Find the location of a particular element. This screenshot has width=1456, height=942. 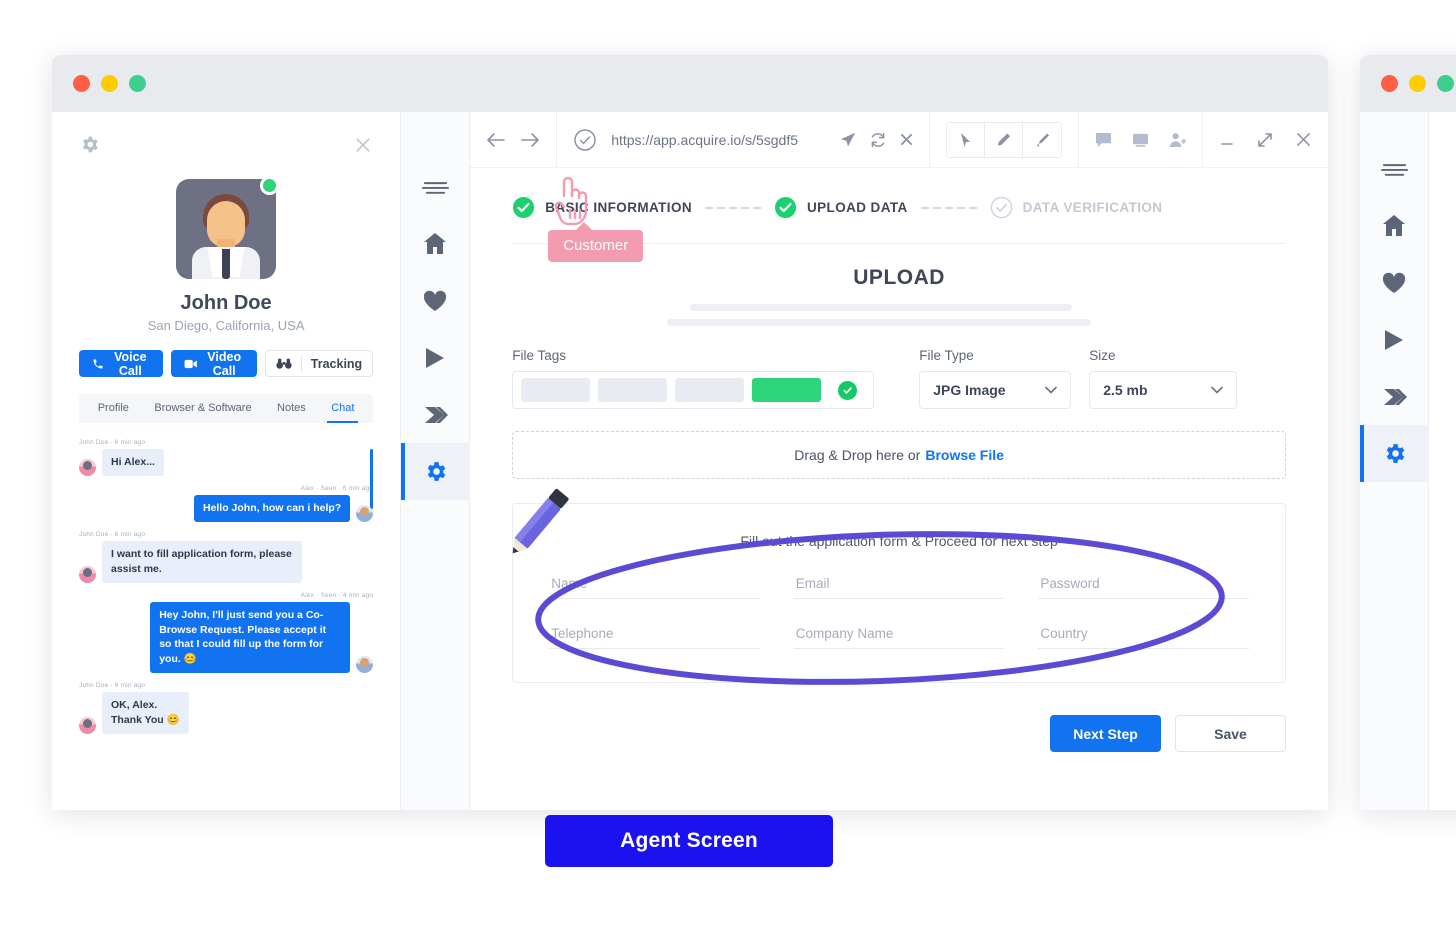

brush-icon is located at coordinates (1042, 140).